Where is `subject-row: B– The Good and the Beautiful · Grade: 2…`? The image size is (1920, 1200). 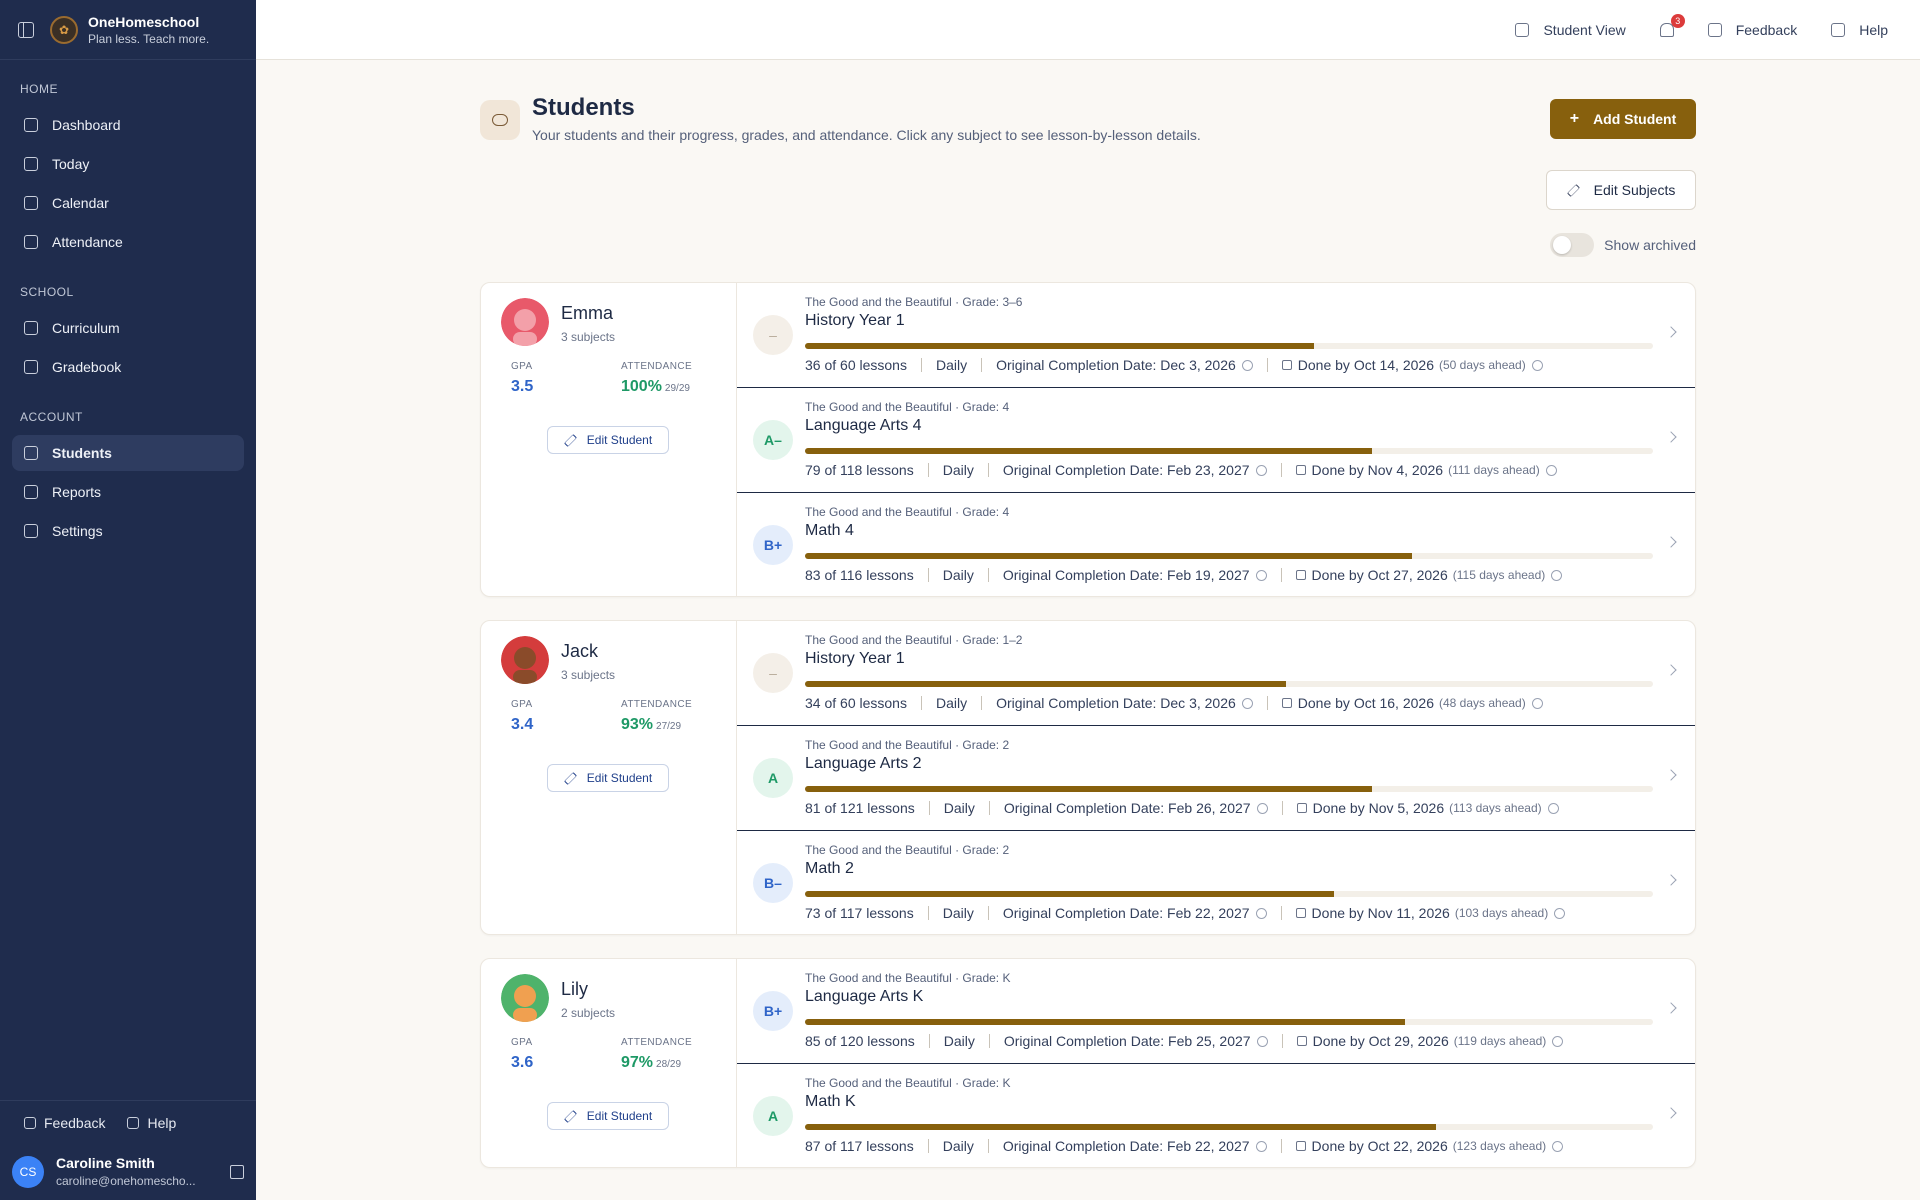 subject-row: B– The Good and the Beautiful · Grade: 2… is located at coordinates (1216, 883).